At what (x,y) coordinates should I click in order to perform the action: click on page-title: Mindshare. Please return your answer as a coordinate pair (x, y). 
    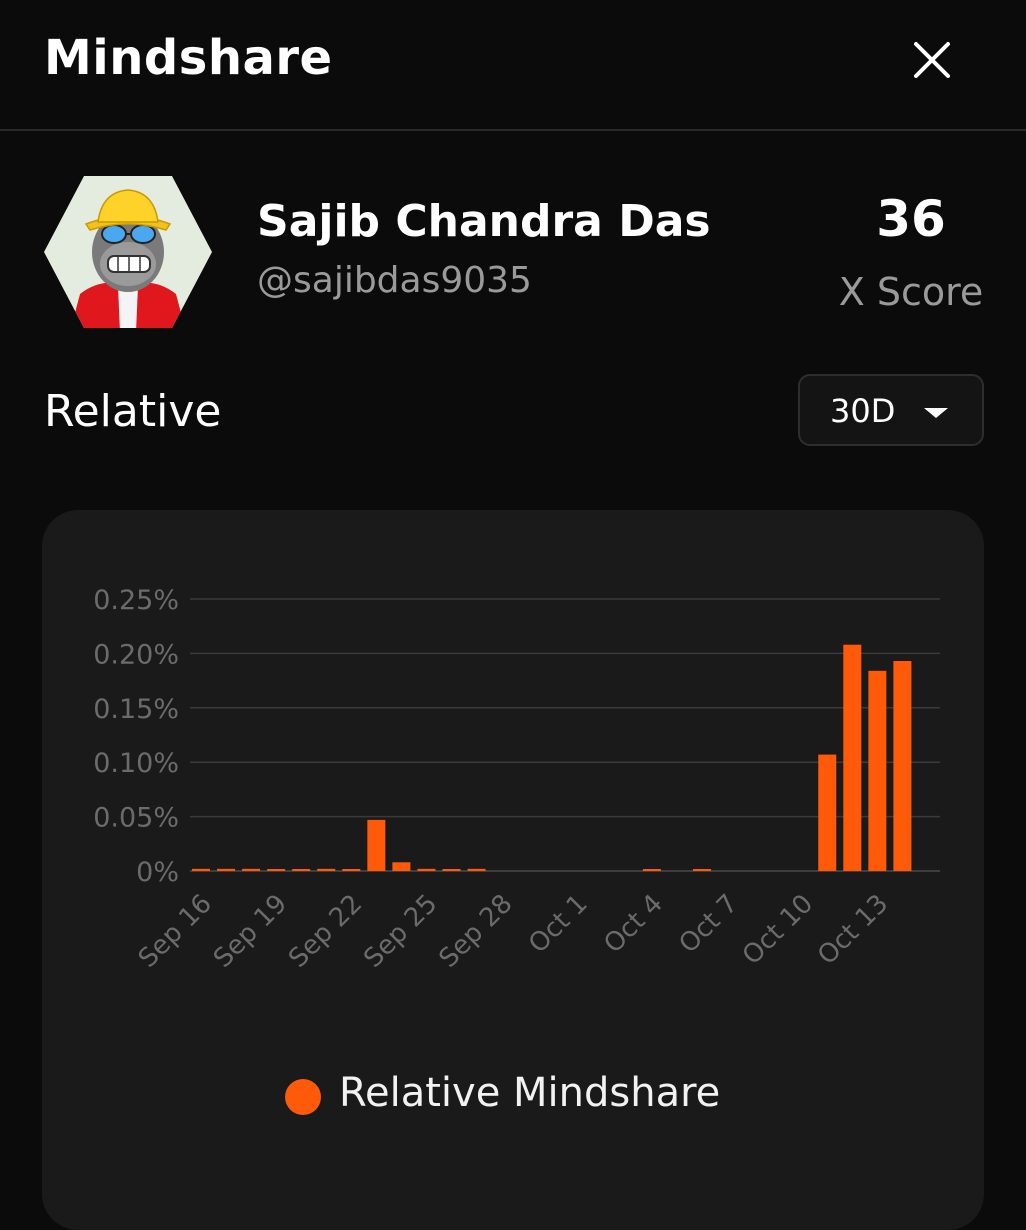
    Looking at the image, I should click on (188, 58).